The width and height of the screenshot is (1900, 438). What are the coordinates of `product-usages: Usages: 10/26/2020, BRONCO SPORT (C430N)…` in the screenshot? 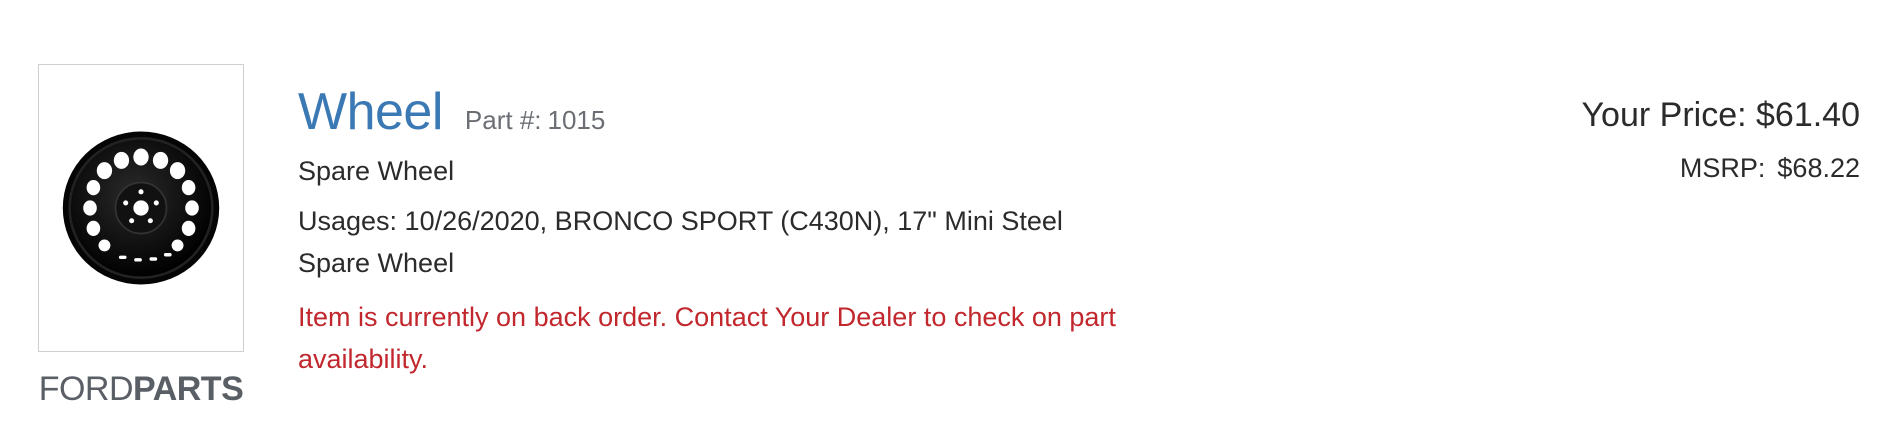 It's located at (680, 242).